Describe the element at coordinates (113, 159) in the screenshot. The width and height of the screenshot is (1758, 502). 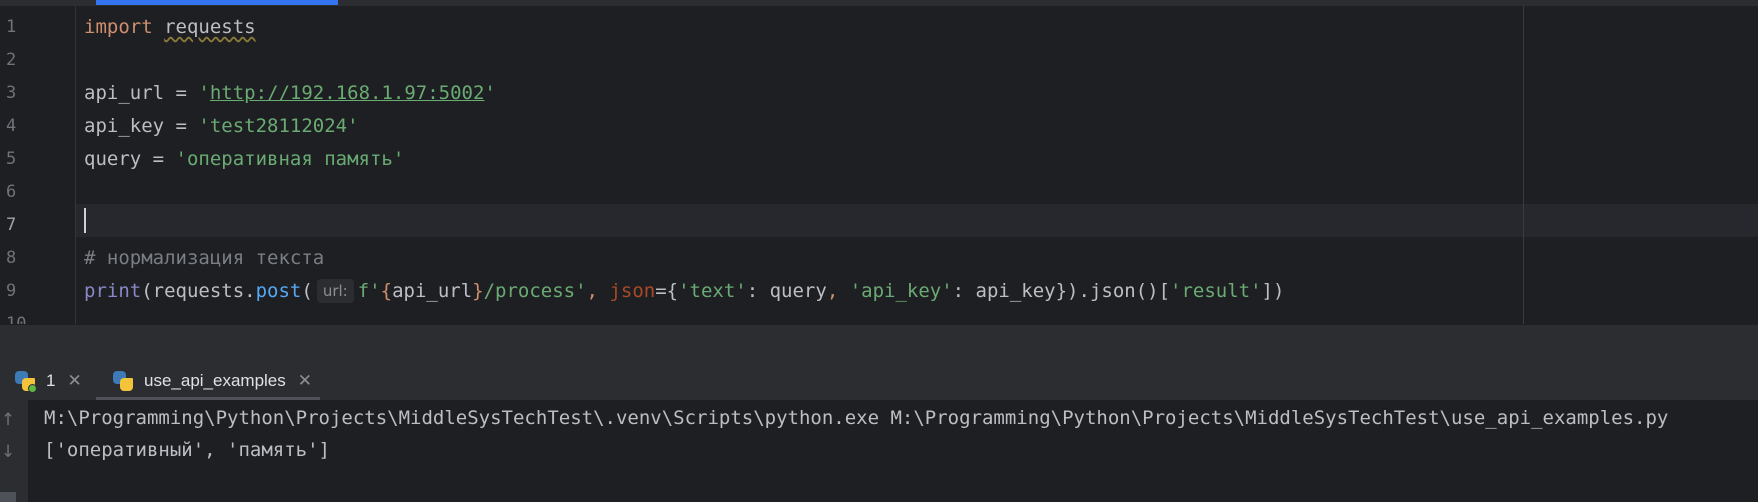
I see `variable: query` at that location.